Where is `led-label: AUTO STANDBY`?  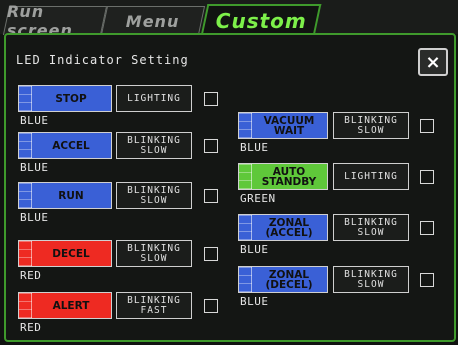
led-label: AUTO STANDBY is located at coordinates (289, 176).